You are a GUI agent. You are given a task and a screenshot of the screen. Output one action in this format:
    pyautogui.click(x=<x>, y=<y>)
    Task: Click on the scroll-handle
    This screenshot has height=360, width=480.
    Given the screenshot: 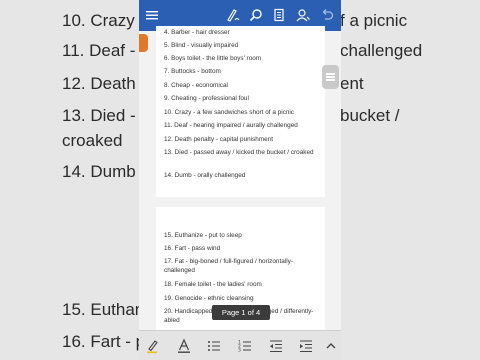 What is the action you would take?
    pyautogui.click(x=330, y=77)
    